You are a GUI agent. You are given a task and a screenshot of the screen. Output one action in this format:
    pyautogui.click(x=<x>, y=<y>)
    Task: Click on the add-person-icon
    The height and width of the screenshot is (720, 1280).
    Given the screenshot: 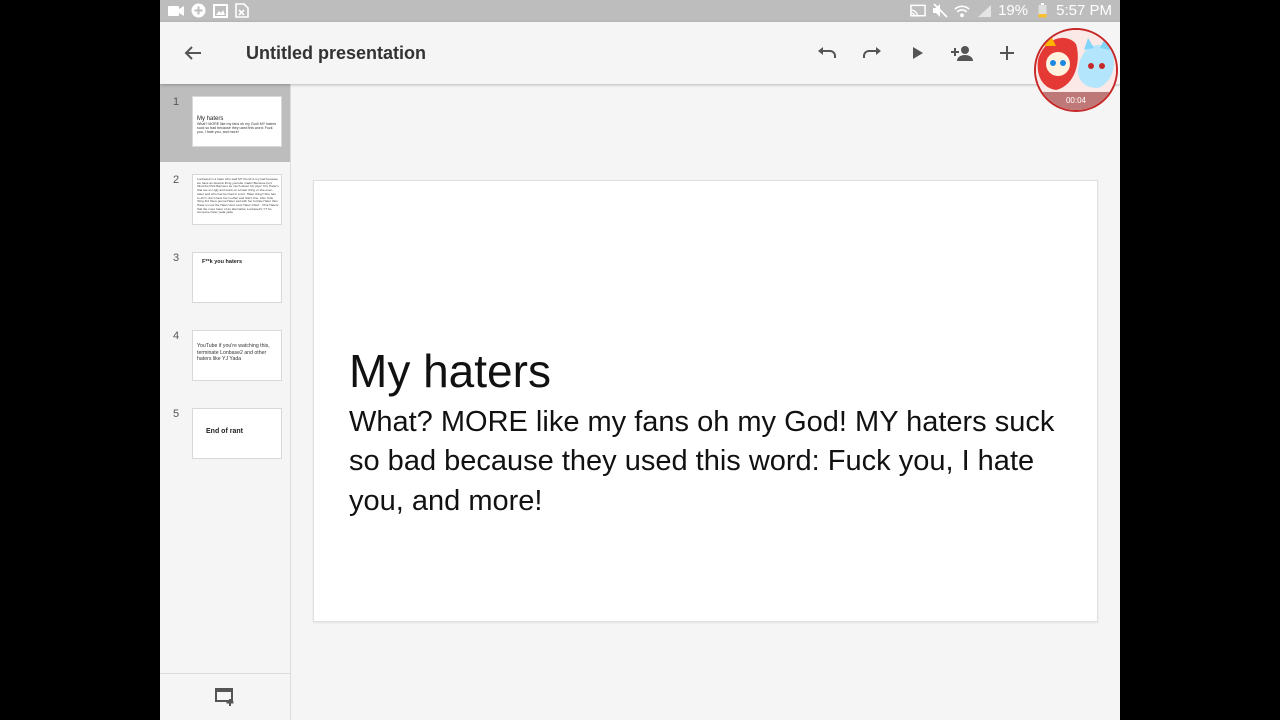 What is the action you would take?
    pyautogui.click(x=962, y=53)
    